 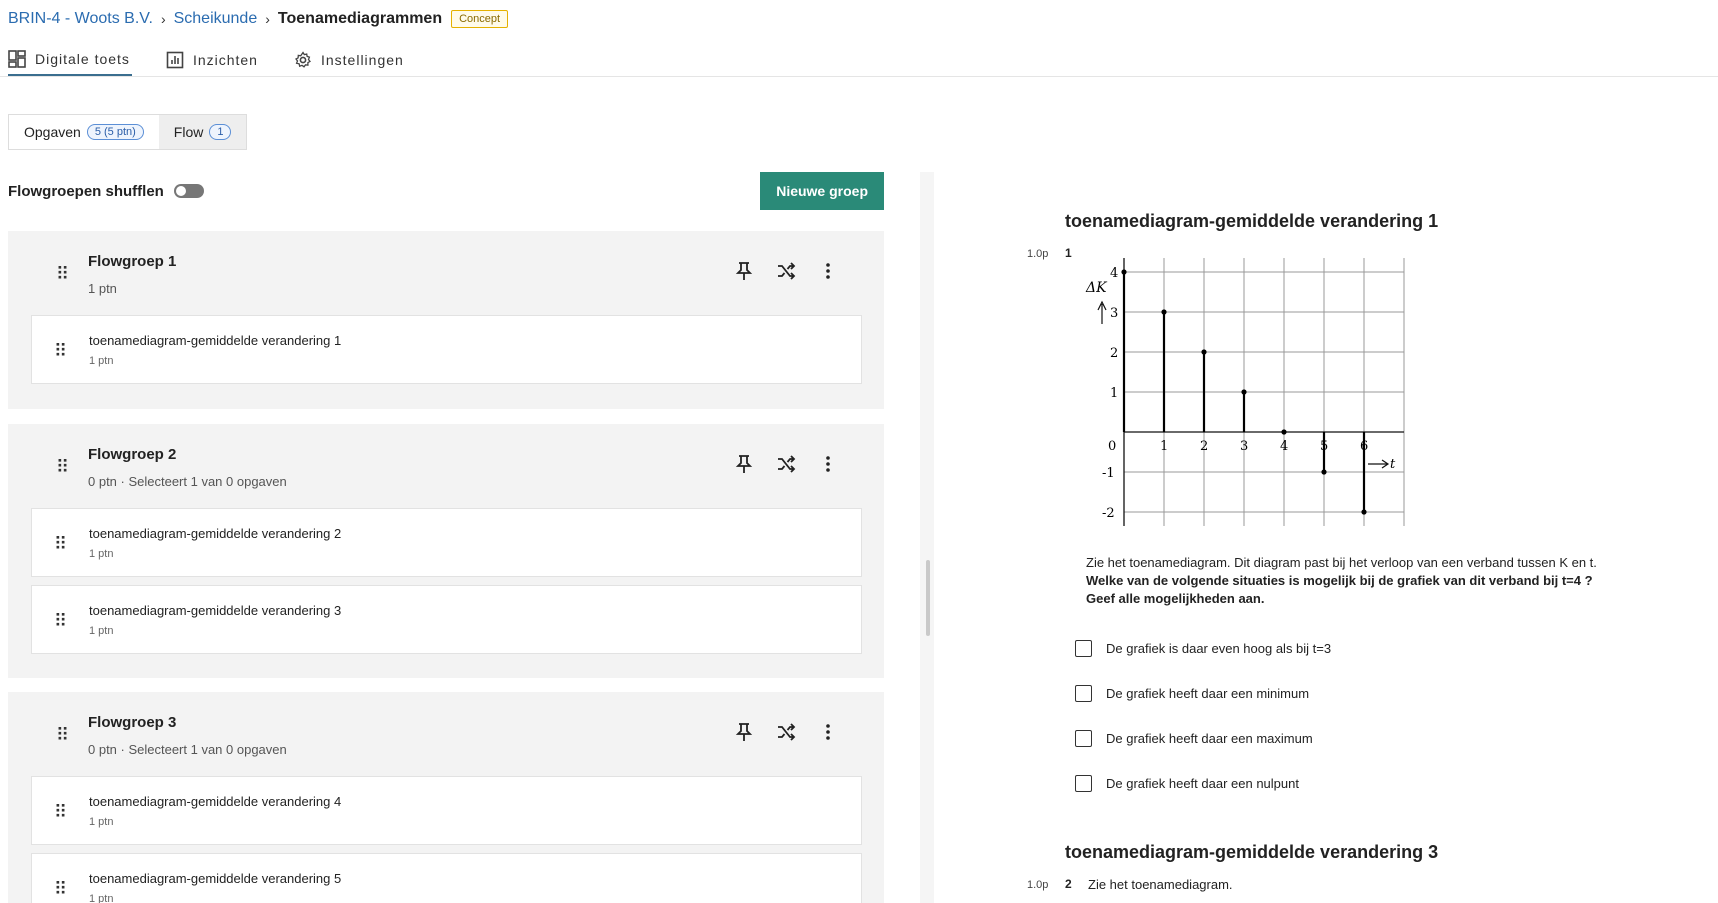 I want to click on dashboard-icon, so click(x=17, y=59).